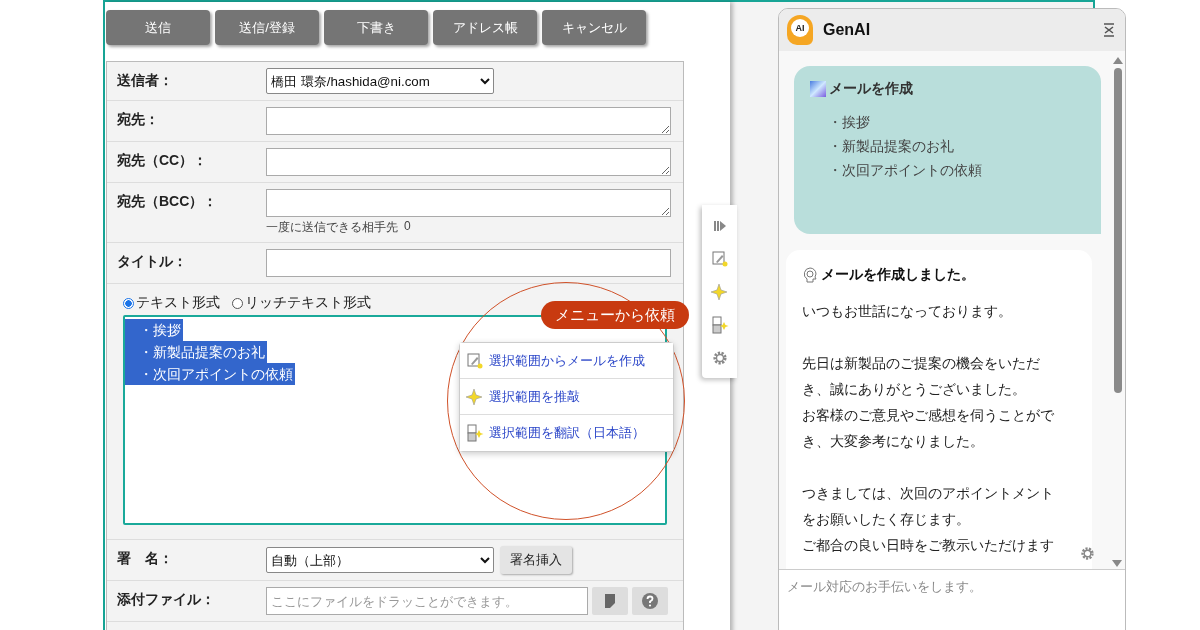 The height and width of the screenshot is (630, 1200). What do you see at coordinates (886, 519) in the screenshot?
I see `response-text-line: をお願いしたく存じます。` at bounding box center [886, 519].